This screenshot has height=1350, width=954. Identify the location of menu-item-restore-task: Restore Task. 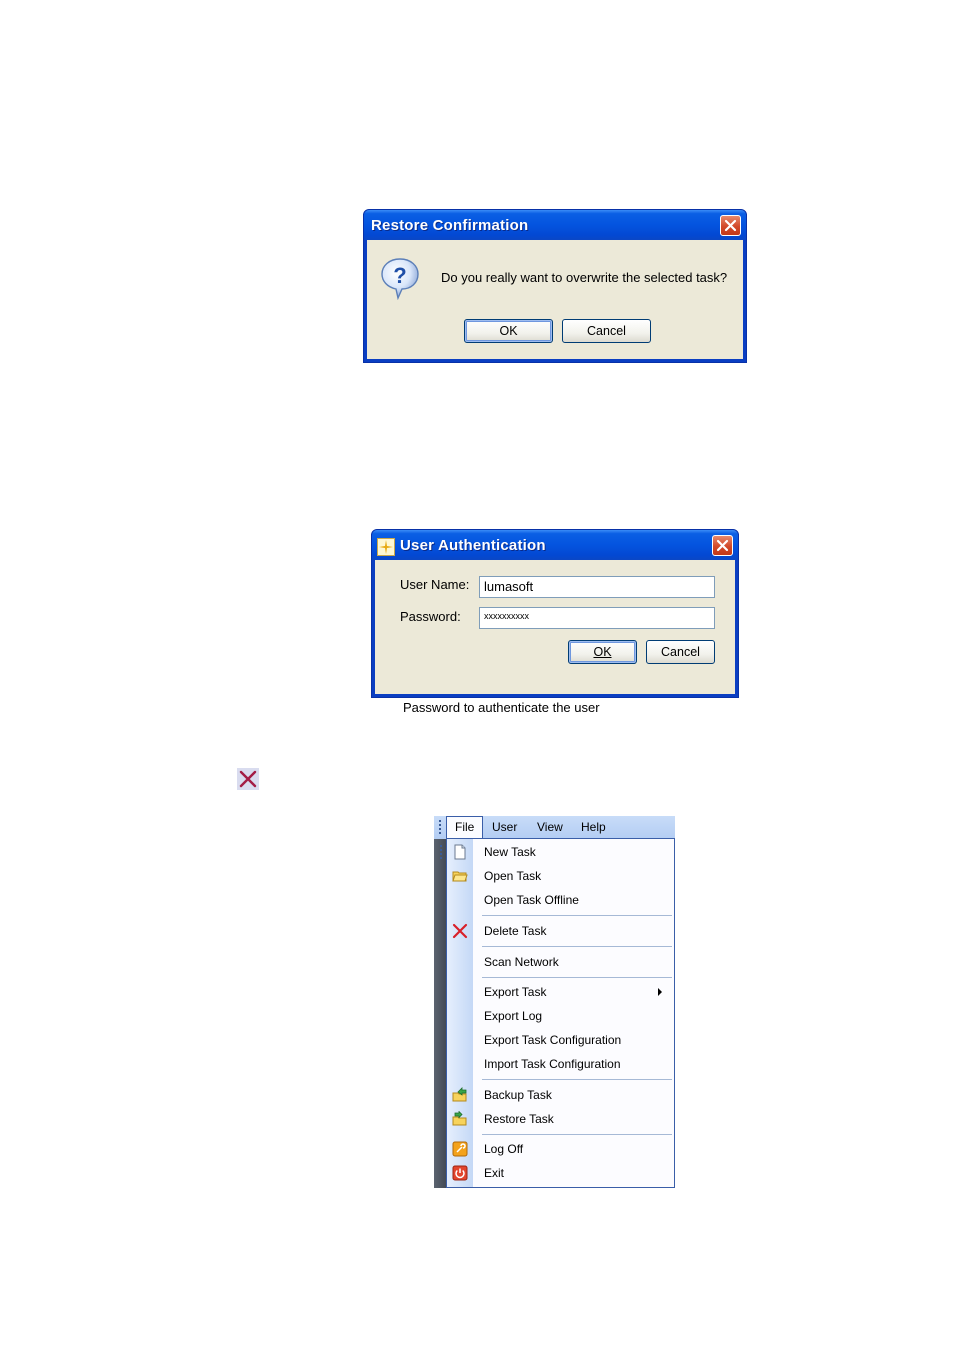
(560, 1119).